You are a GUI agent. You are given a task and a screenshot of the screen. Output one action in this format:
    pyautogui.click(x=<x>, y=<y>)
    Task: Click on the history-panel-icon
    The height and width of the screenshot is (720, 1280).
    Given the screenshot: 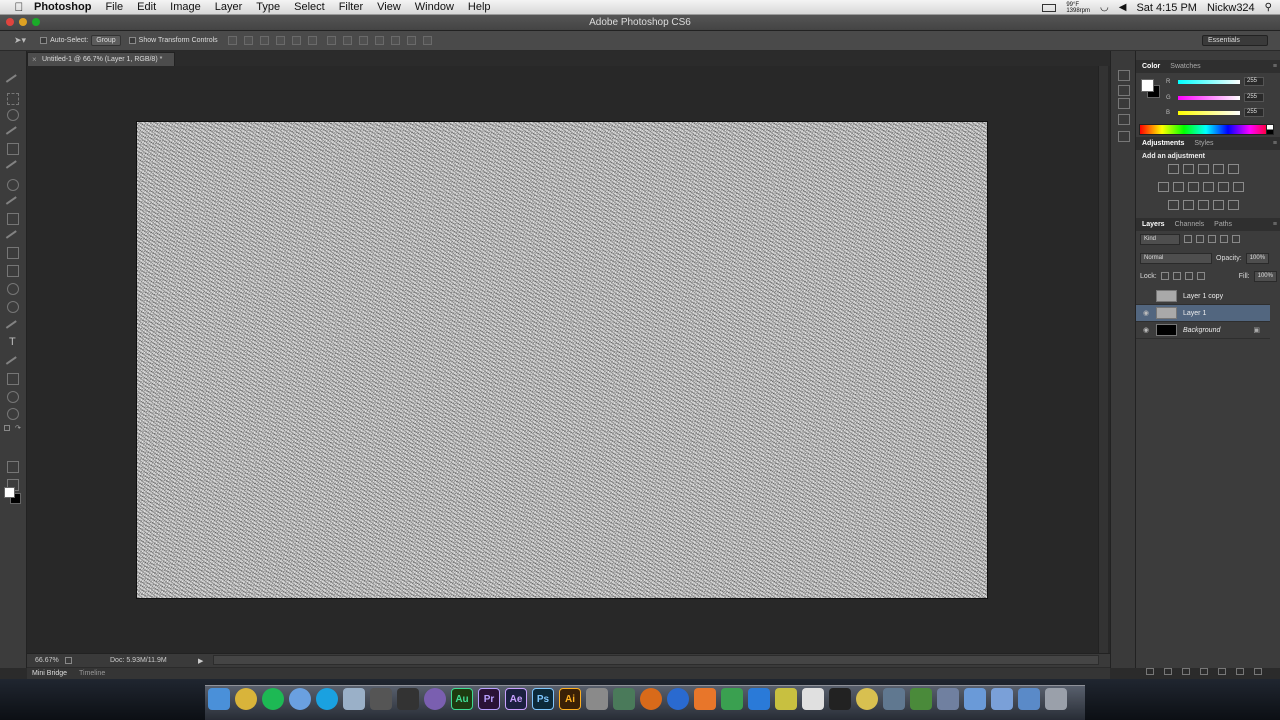 What is the action you would take?
    pyautogui.click(x=1124, y=75)
    